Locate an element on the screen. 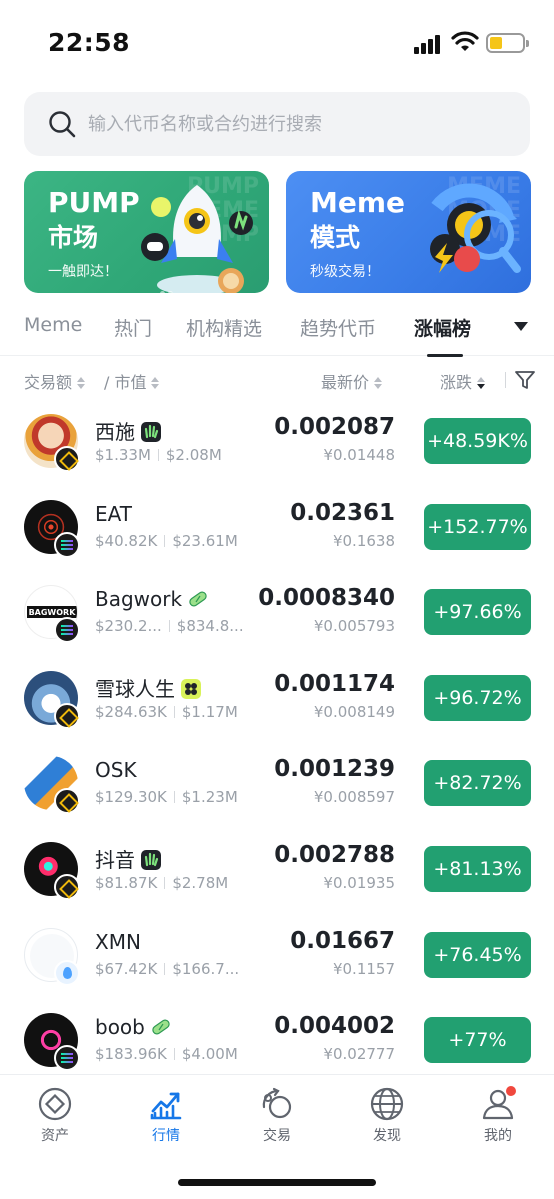  sort-by-price: 最新价 is located at coordinates (352, 381).